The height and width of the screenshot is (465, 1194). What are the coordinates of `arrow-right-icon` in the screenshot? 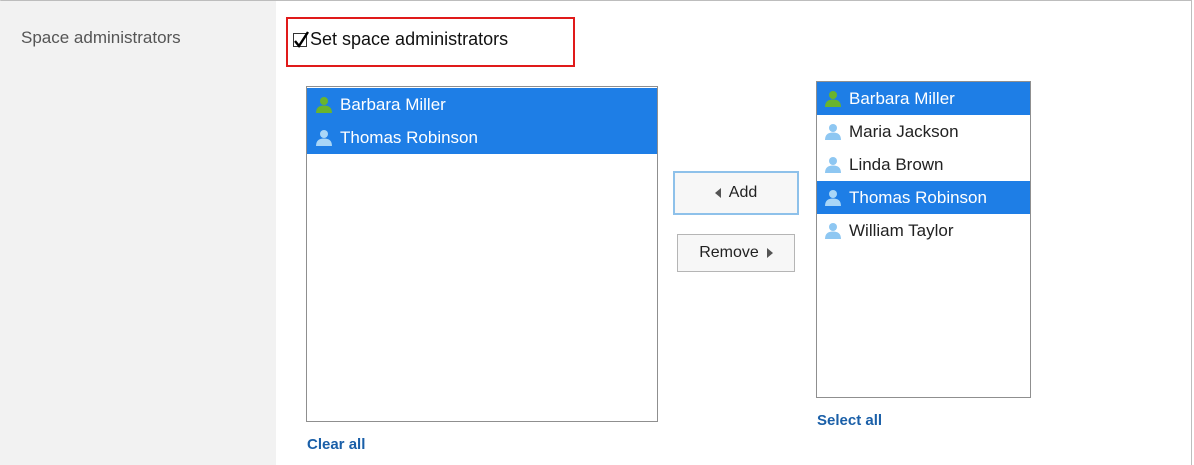 It's located at (769, 253).